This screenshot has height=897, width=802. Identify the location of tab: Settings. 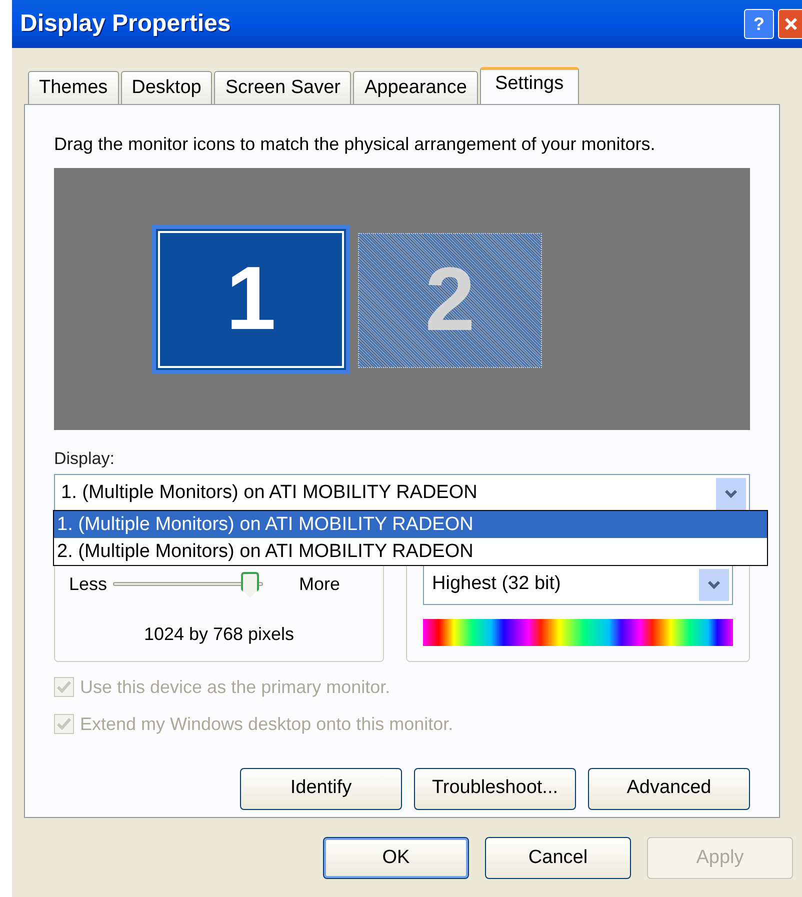
(529, 86).